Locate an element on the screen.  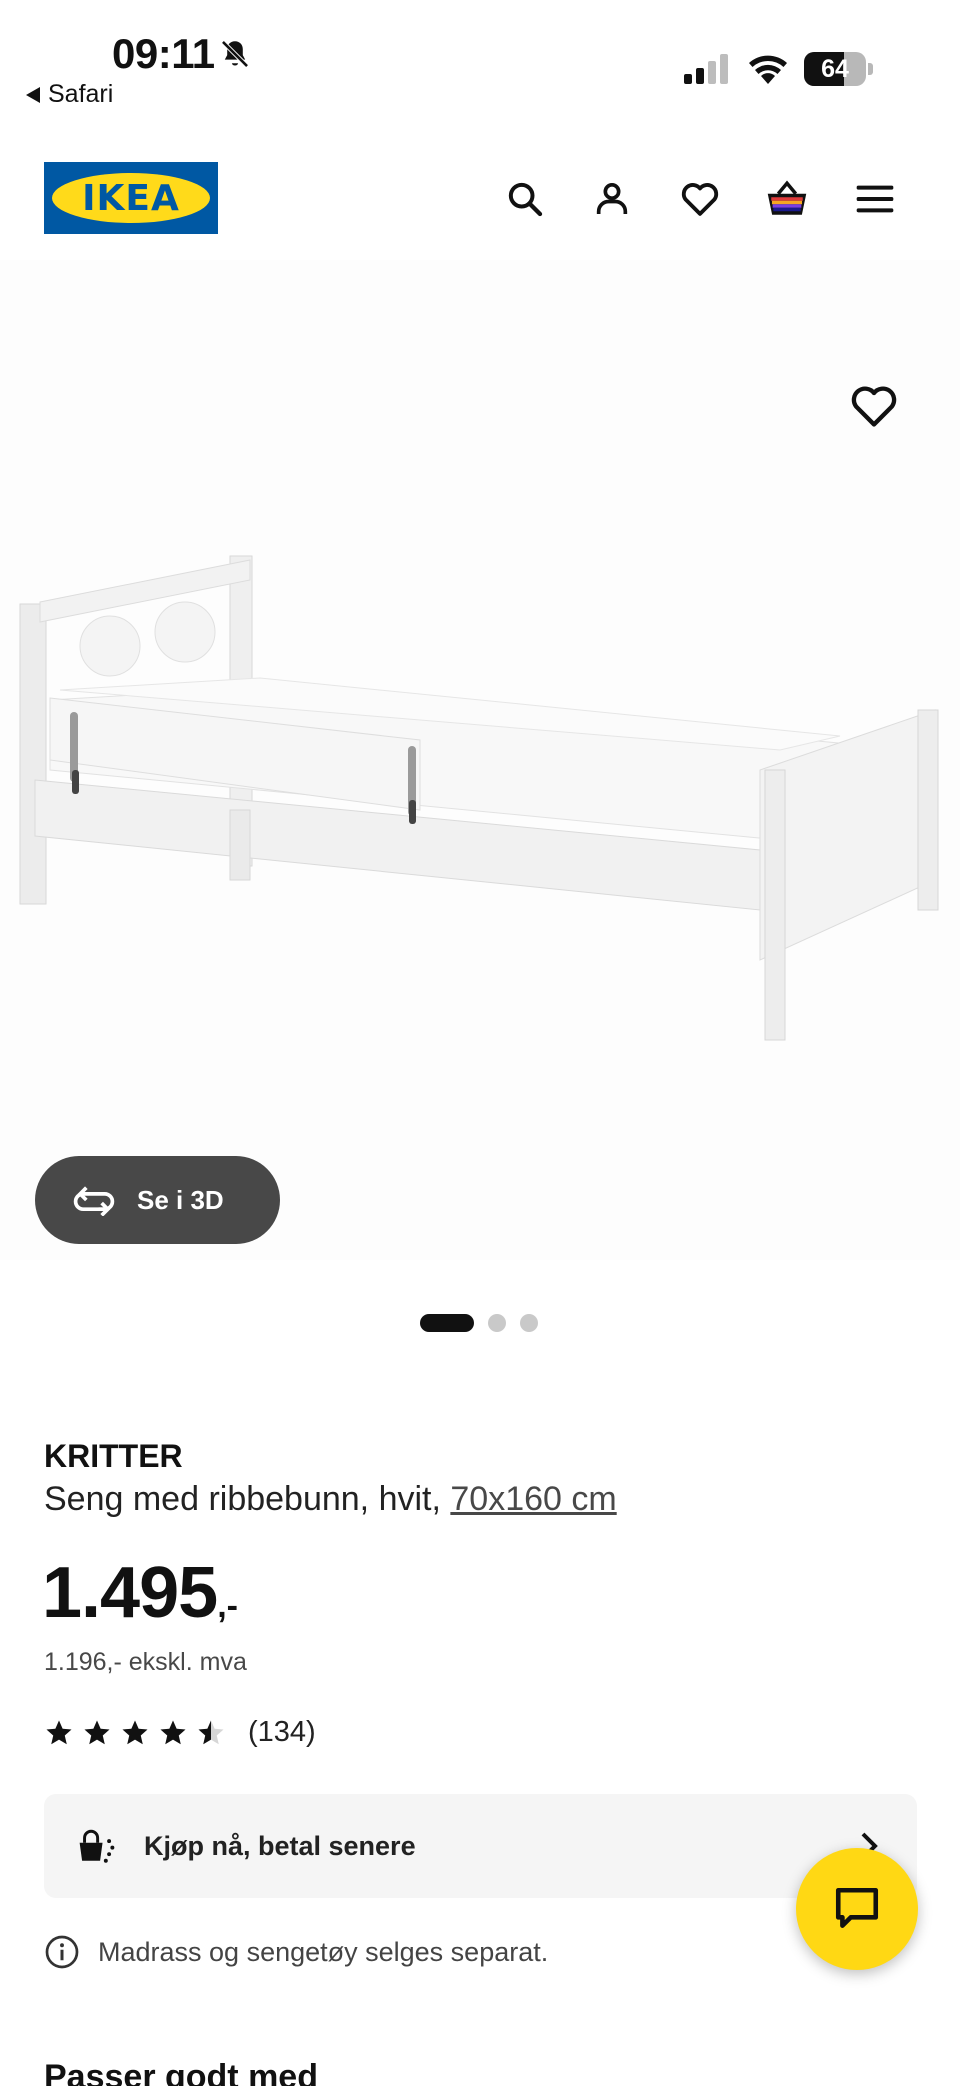
wifi-icon is located at coordinates (768, 69).